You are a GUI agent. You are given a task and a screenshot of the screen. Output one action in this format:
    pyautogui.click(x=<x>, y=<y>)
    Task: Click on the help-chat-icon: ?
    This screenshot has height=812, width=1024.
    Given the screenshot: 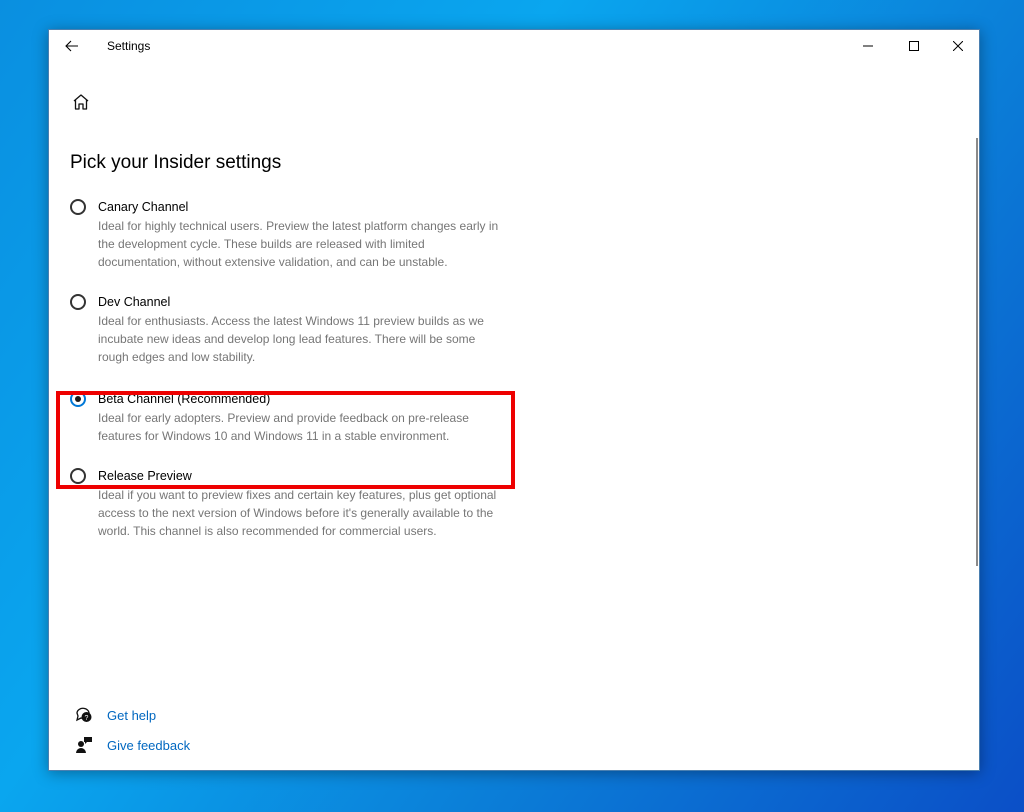 What is the action you would take?
    pyautogui.click(x=84, y=715)
    